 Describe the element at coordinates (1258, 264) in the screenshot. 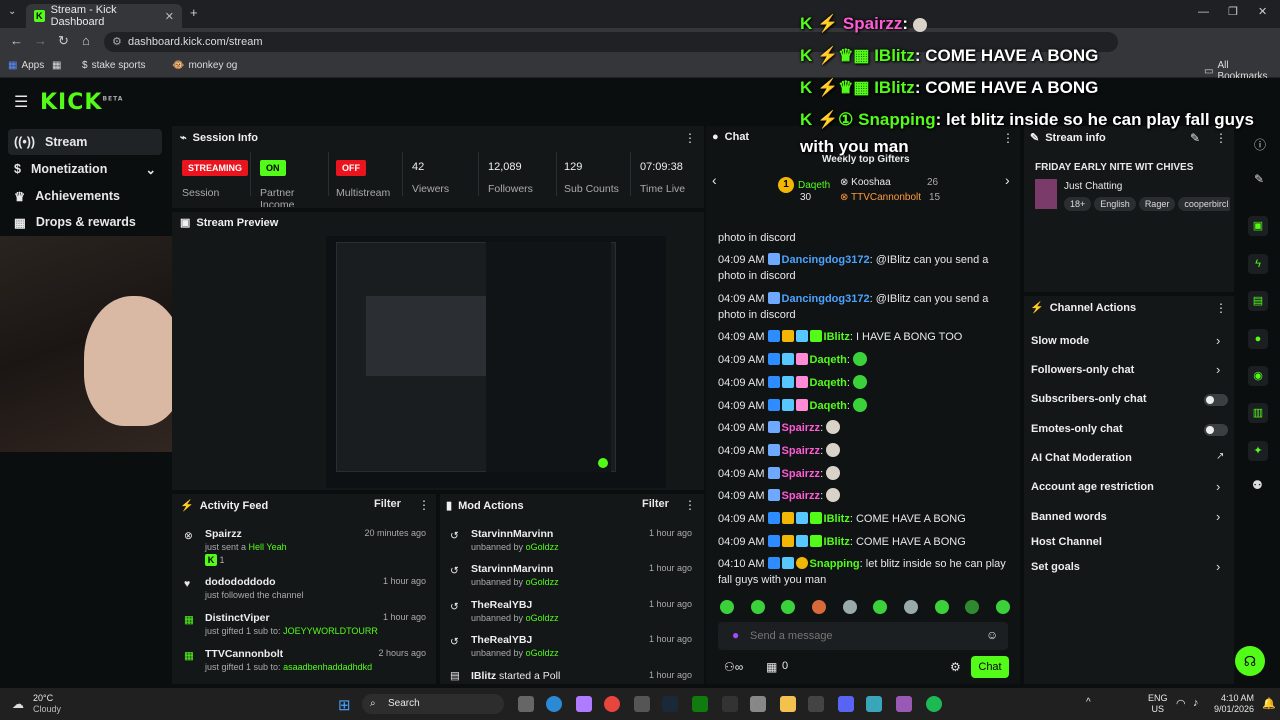

I see `bolt-icon: ϟ` at that location.